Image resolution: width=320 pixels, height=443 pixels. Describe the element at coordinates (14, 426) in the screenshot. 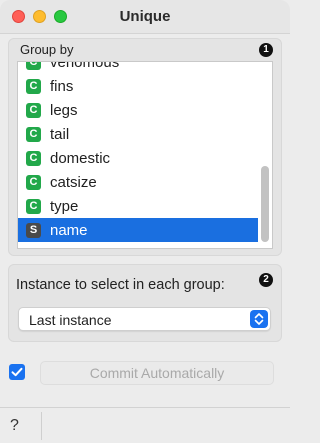

I see `help-icon: ?` at that location.